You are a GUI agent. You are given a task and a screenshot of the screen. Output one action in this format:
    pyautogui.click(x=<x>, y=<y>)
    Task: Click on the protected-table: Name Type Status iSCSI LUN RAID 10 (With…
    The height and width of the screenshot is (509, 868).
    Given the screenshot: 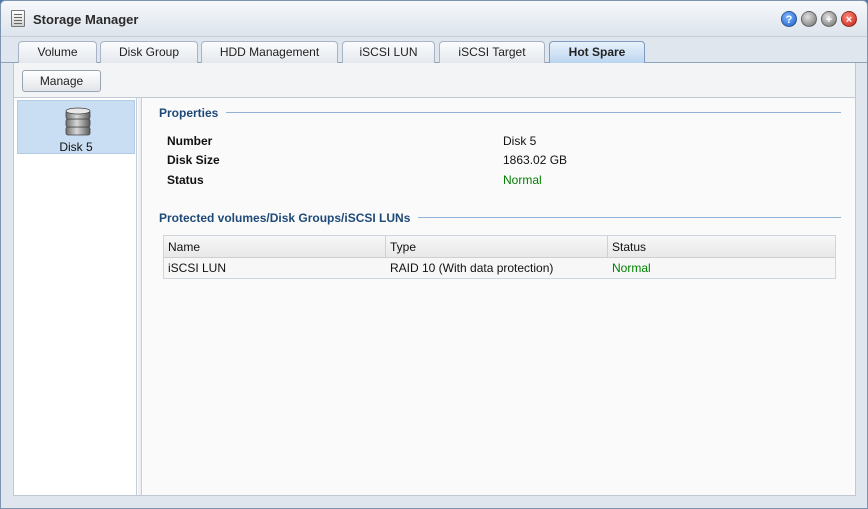 What is the action you would take?
    pyautogui.click(x=499, y=257)
    